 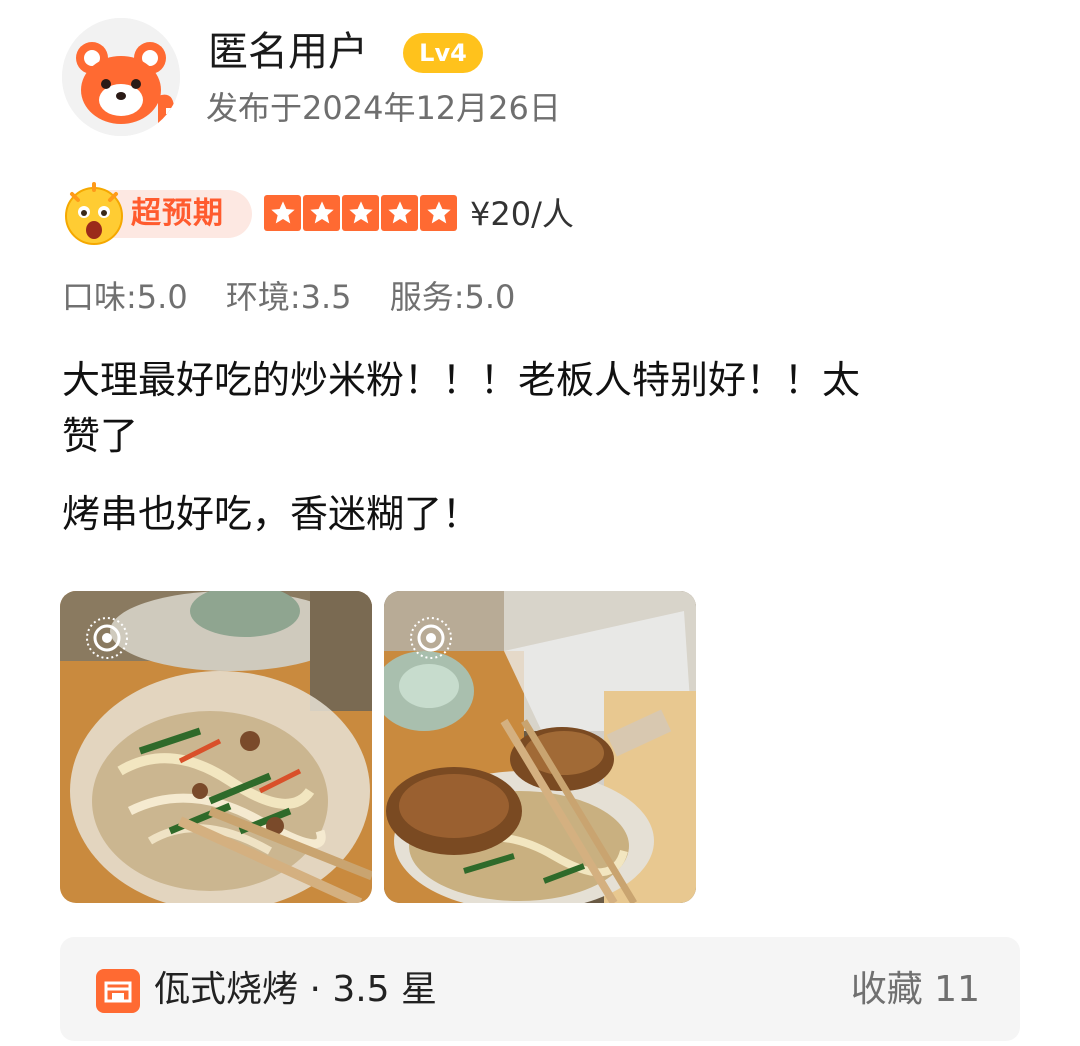 What do you see at coordinates (452, 297) in the screenshot?
I see `service-rating: 服务:5.0` at bounding box center [452, 297].